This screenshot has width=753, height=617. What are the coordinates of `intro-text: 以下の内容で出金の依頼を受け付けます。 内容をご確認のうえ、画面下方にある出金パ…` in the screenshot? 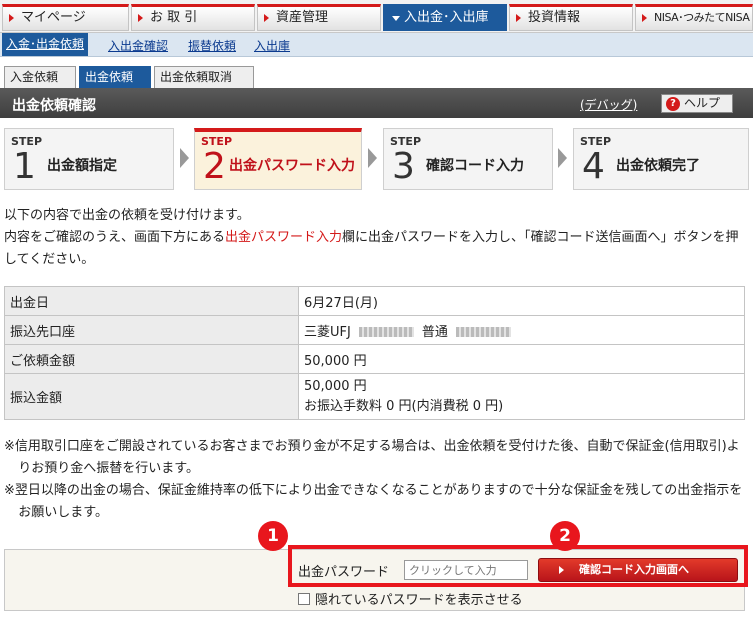 It's located at (376, 238).